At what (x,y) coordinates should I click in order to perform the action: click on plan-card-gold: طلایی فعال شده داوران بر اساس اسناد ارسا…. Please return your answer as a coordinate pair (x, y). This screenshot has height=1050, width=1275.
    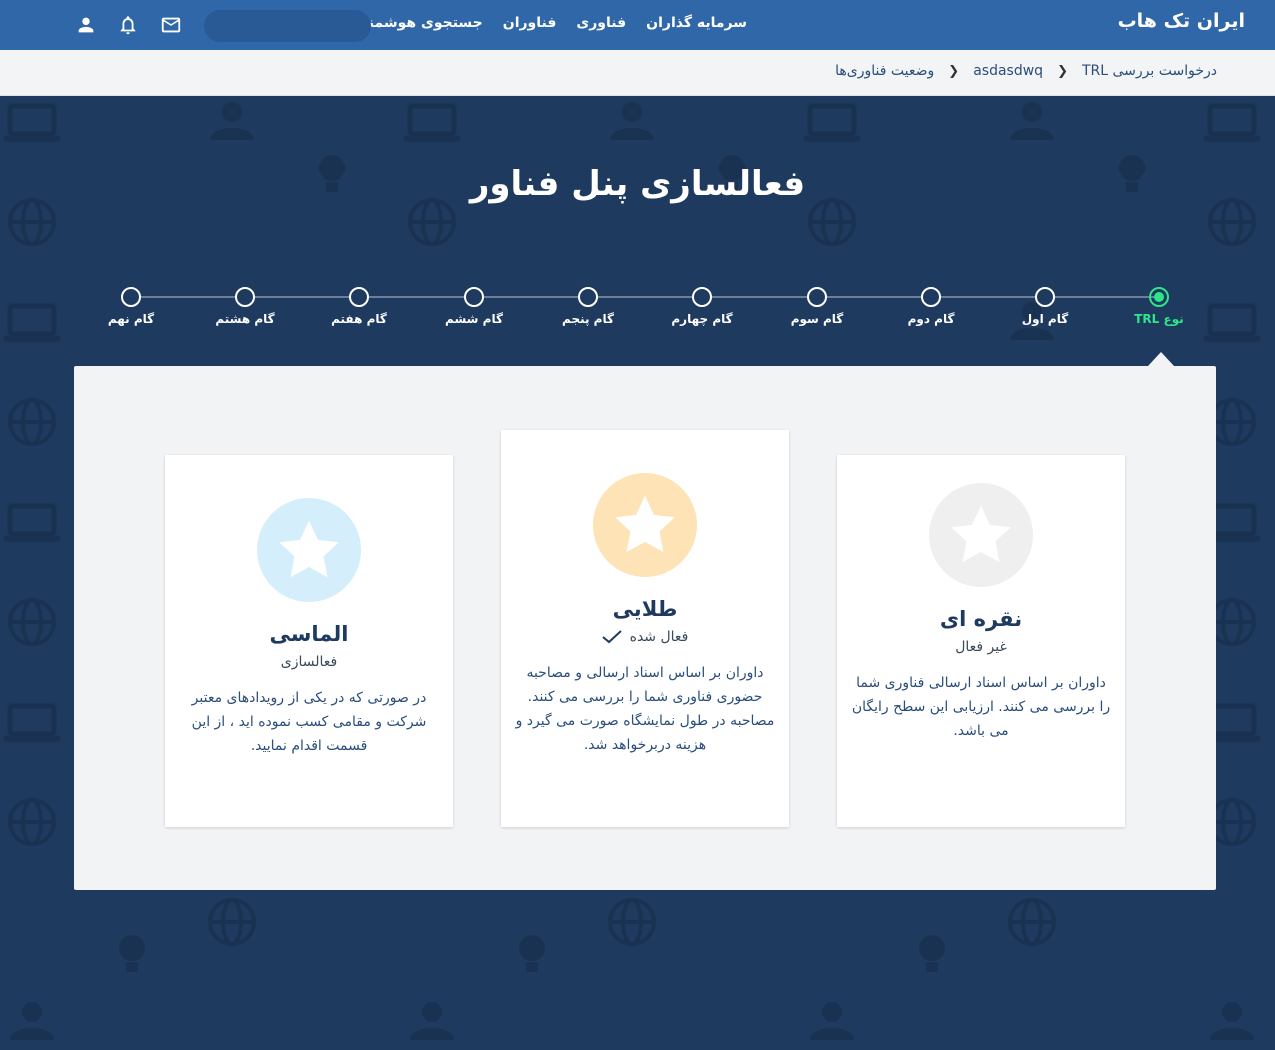
    Looking at the image, I should click on (645, 628).